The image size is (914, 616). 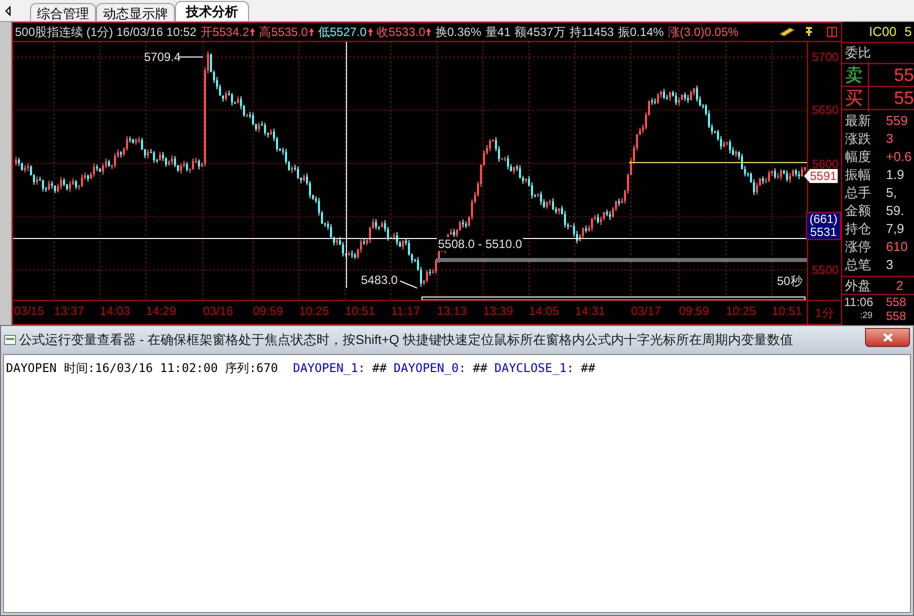 I want to click on tab: 技术分析, so click(x=212, y=11).